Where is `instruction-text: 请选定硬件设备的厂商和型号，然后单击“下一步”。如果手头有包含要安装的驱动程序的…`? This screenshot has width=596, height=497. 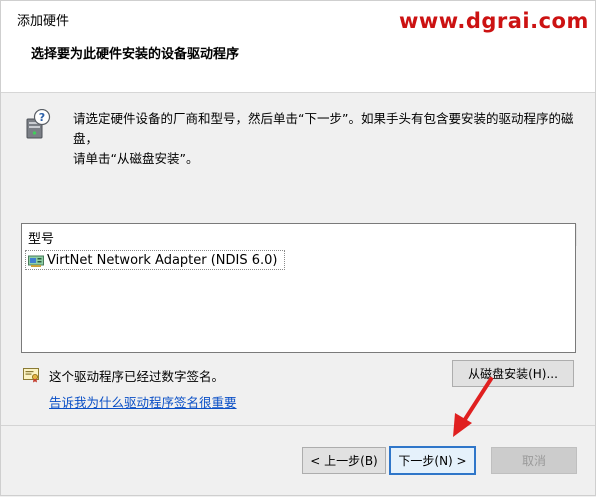
instruction-text: 请选定硬件设备的厂商和型号，然后单击“下一步”。如果手头有包含要安装的驱动程序的… is located at coordinates (328, 139).